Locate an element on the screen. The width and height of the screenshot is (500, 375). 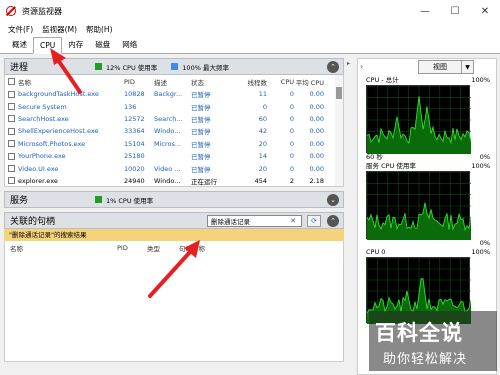
cpu-total-label: CPU - 总计 is located at coordinates (382, 80).